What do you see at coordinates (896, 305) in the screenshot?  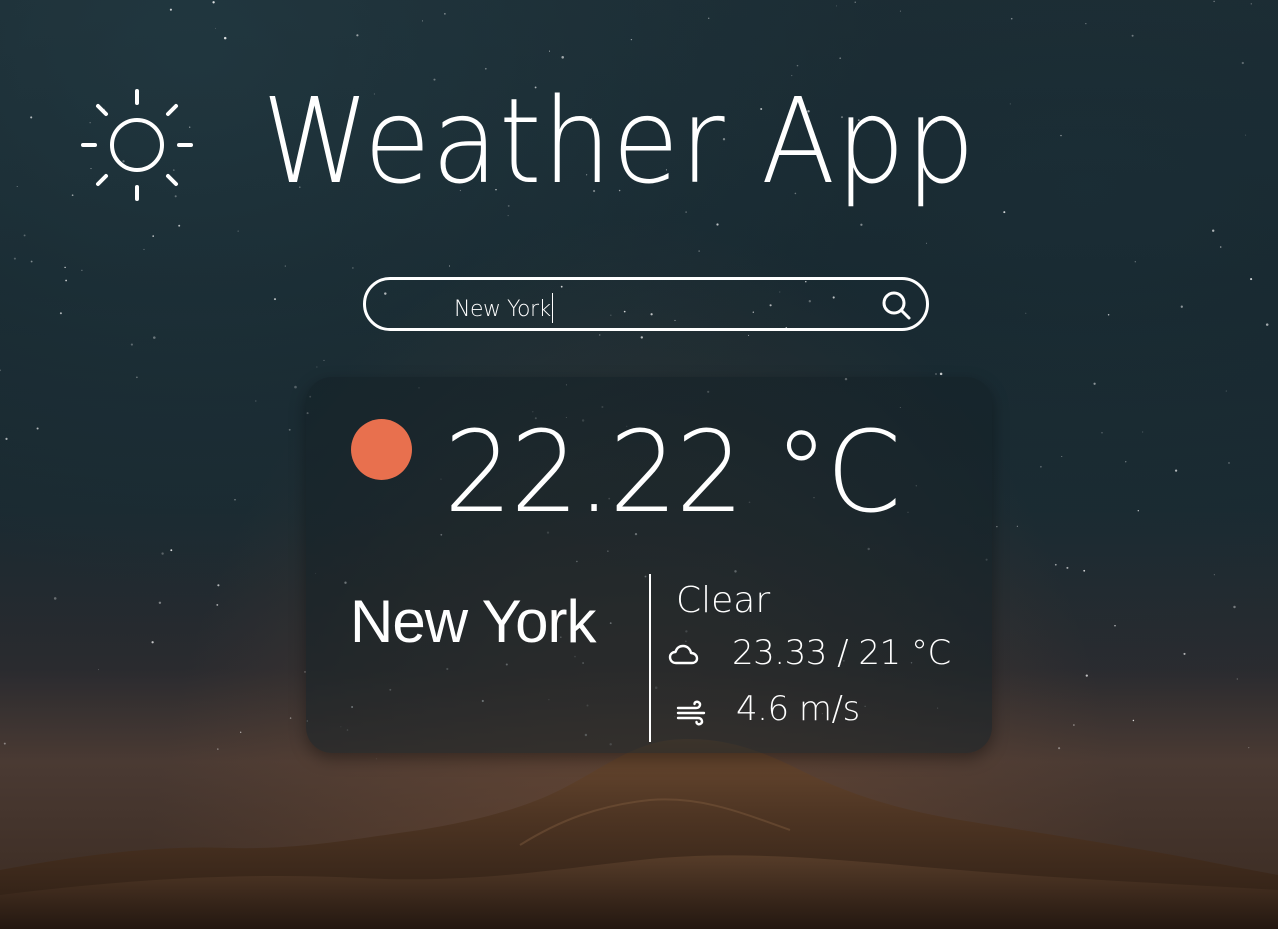 I see `search-icon` at bounding box center [896, 305].